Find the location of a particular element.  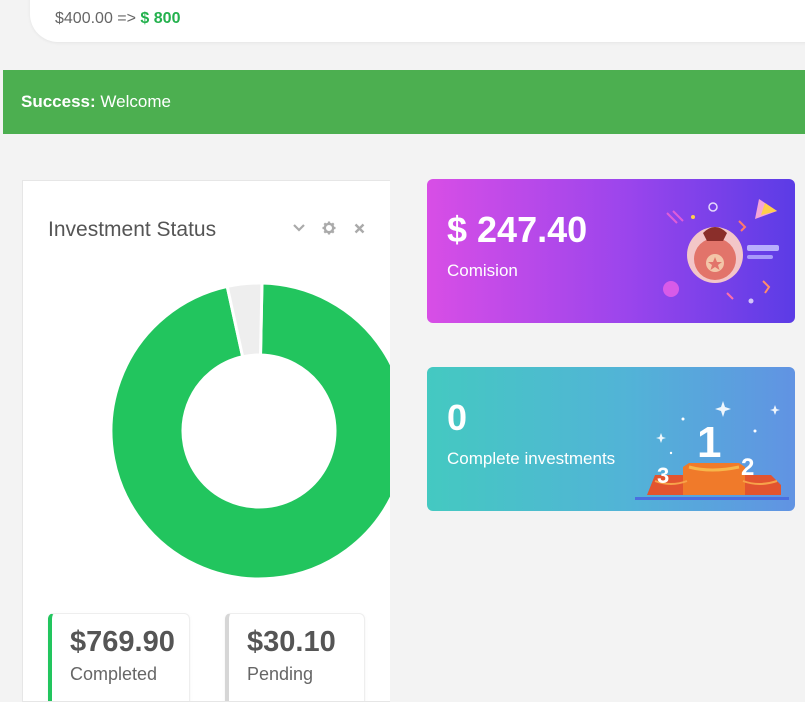

alert-message: Welcome is located at coordinates (135, 101).